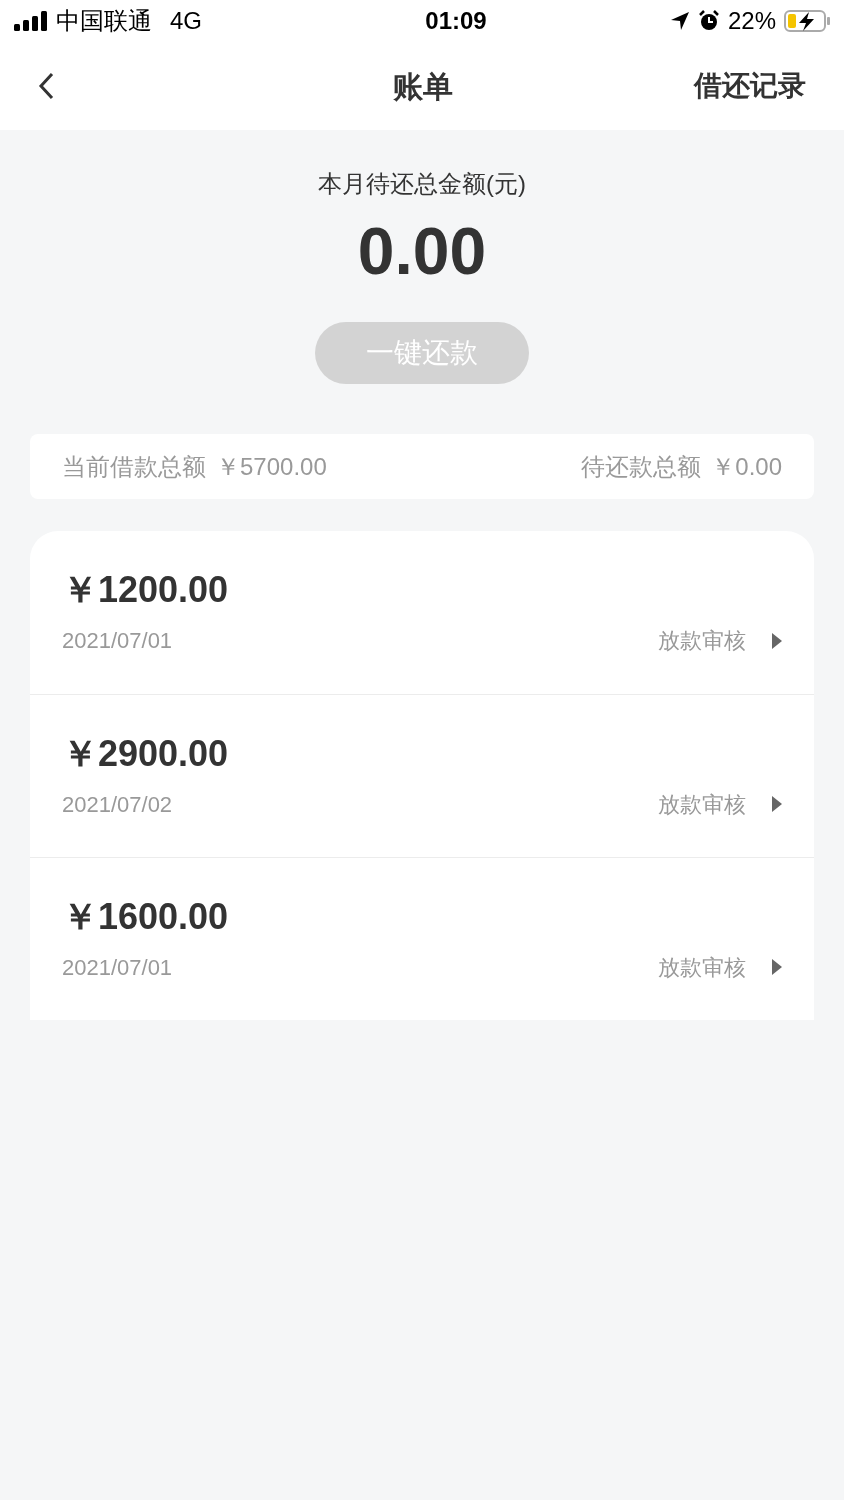  What do you see at coordinates (422, 775) in the screenshot?
I see `bill-row: ￥2900.00 2021/07/02 放款审核` at bounding box center [422, 775].